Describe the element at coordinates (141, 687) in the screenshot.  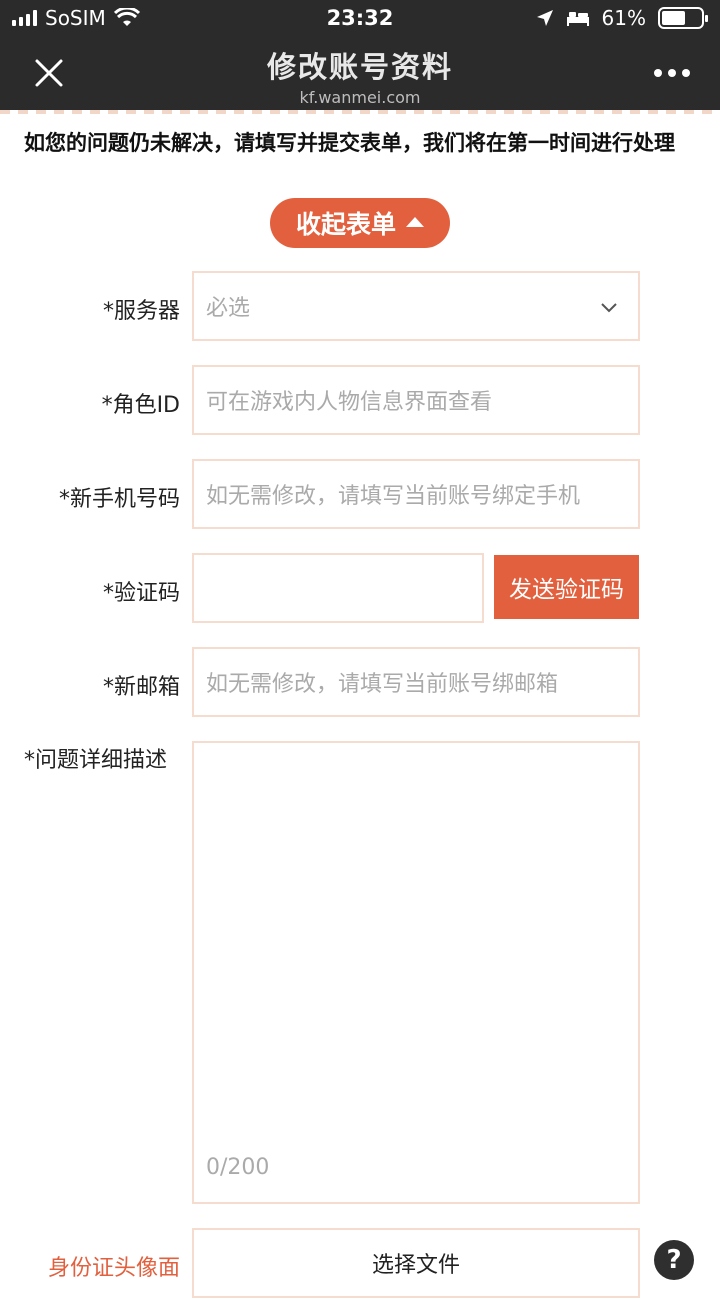
I see `new-email-label: *新邮箱` at that location.